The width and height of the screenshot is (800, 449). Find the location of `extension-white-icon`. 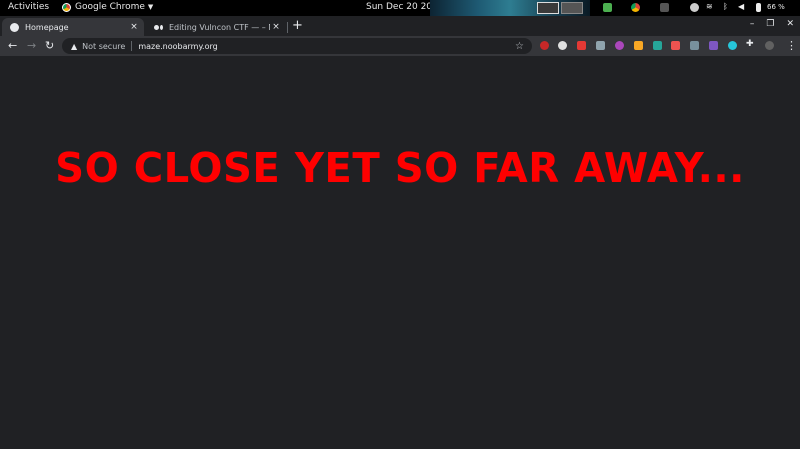

extension-white-icon is located at coordinates (562, 45).